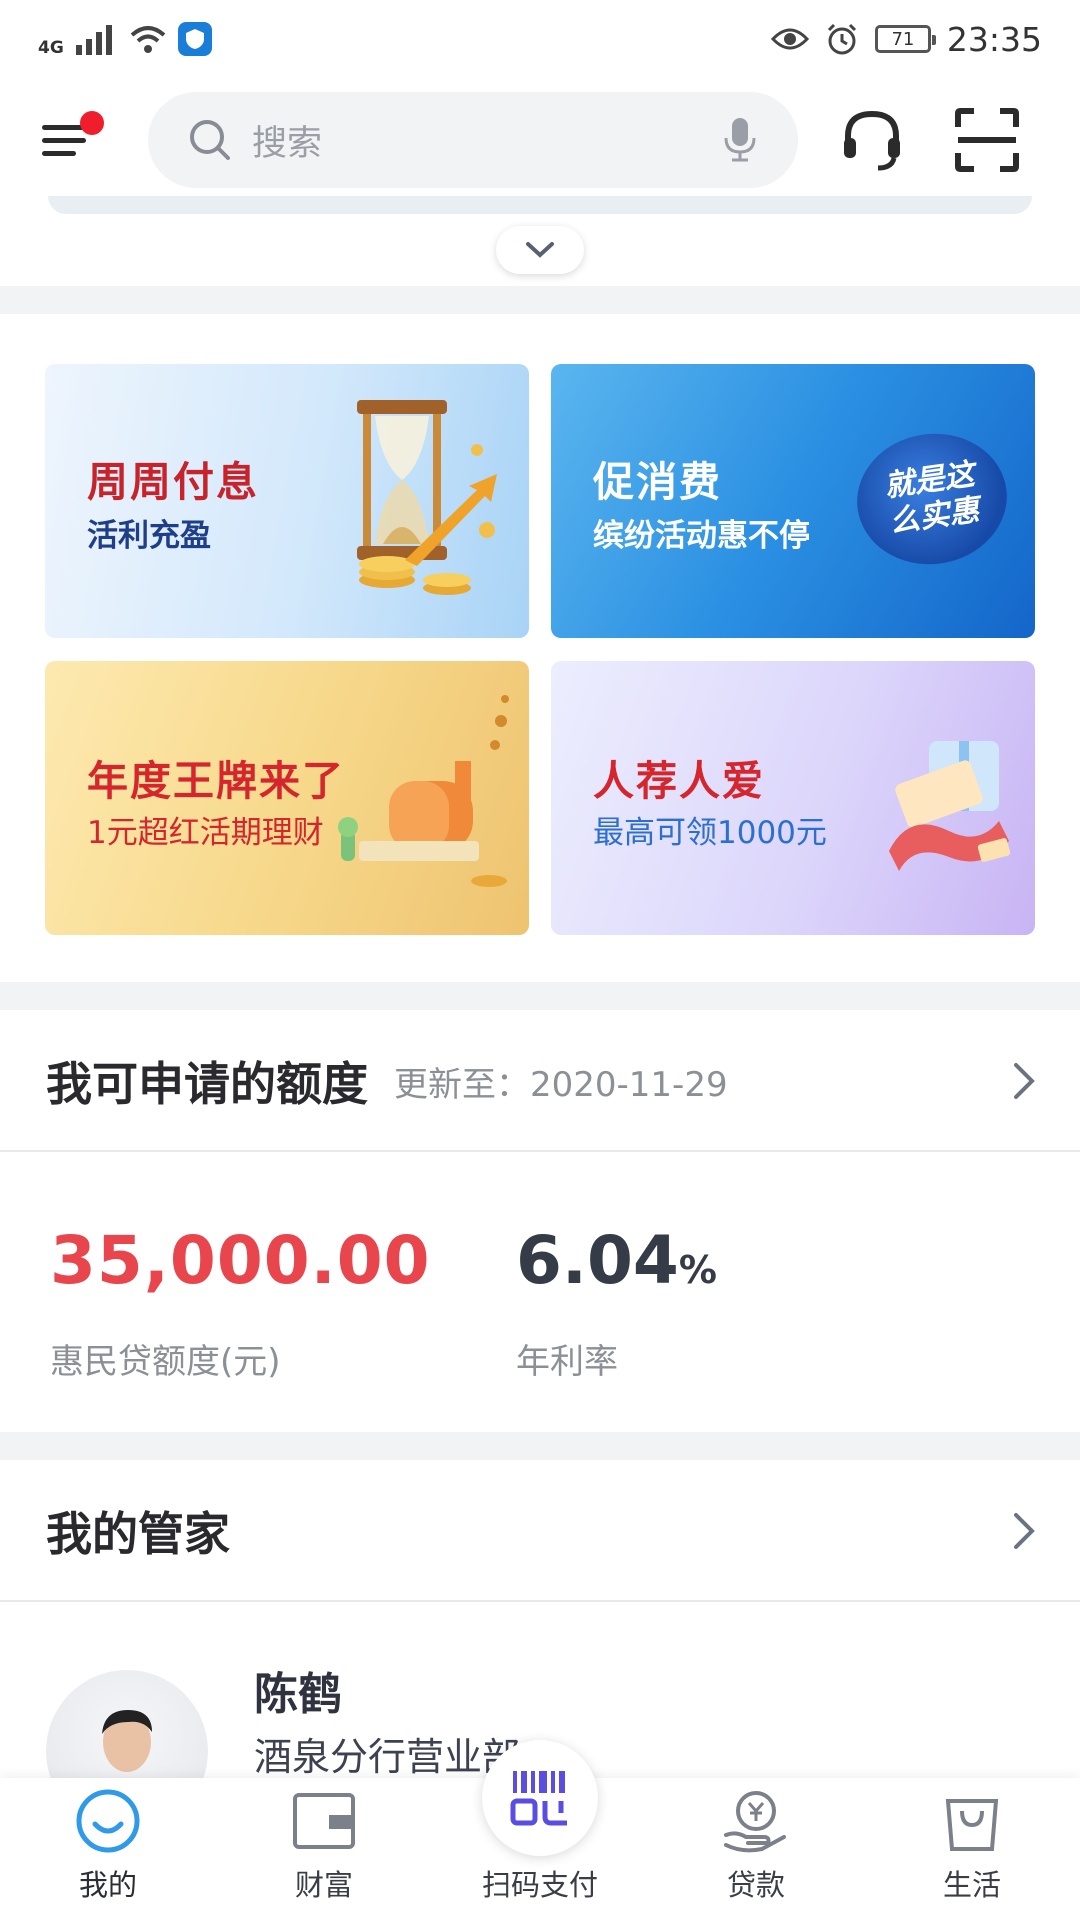 The height and width of the screenshot is (1920, 1080). I want to click on hourglass-coins-icon, so click(427, 497).